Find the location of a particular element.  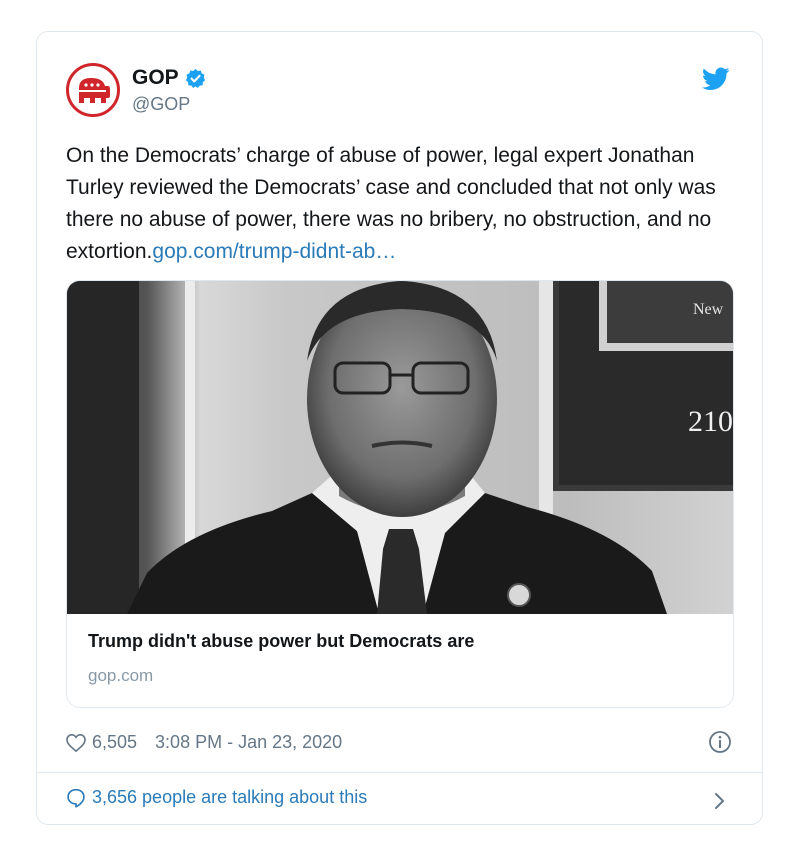

like-count: 6,505 is located at coordinates (114, 742).